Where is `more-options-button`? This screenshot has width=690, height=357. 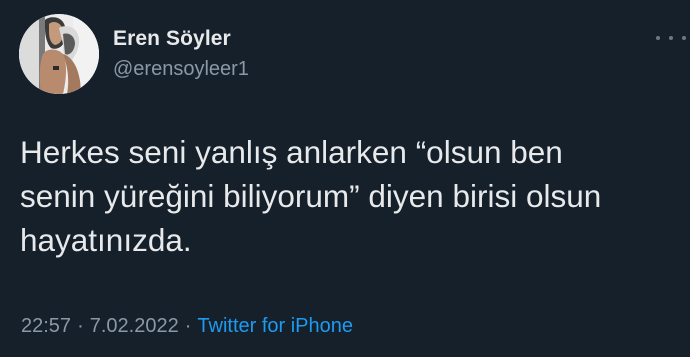
more-options-button is located at coordinates (671, 38).